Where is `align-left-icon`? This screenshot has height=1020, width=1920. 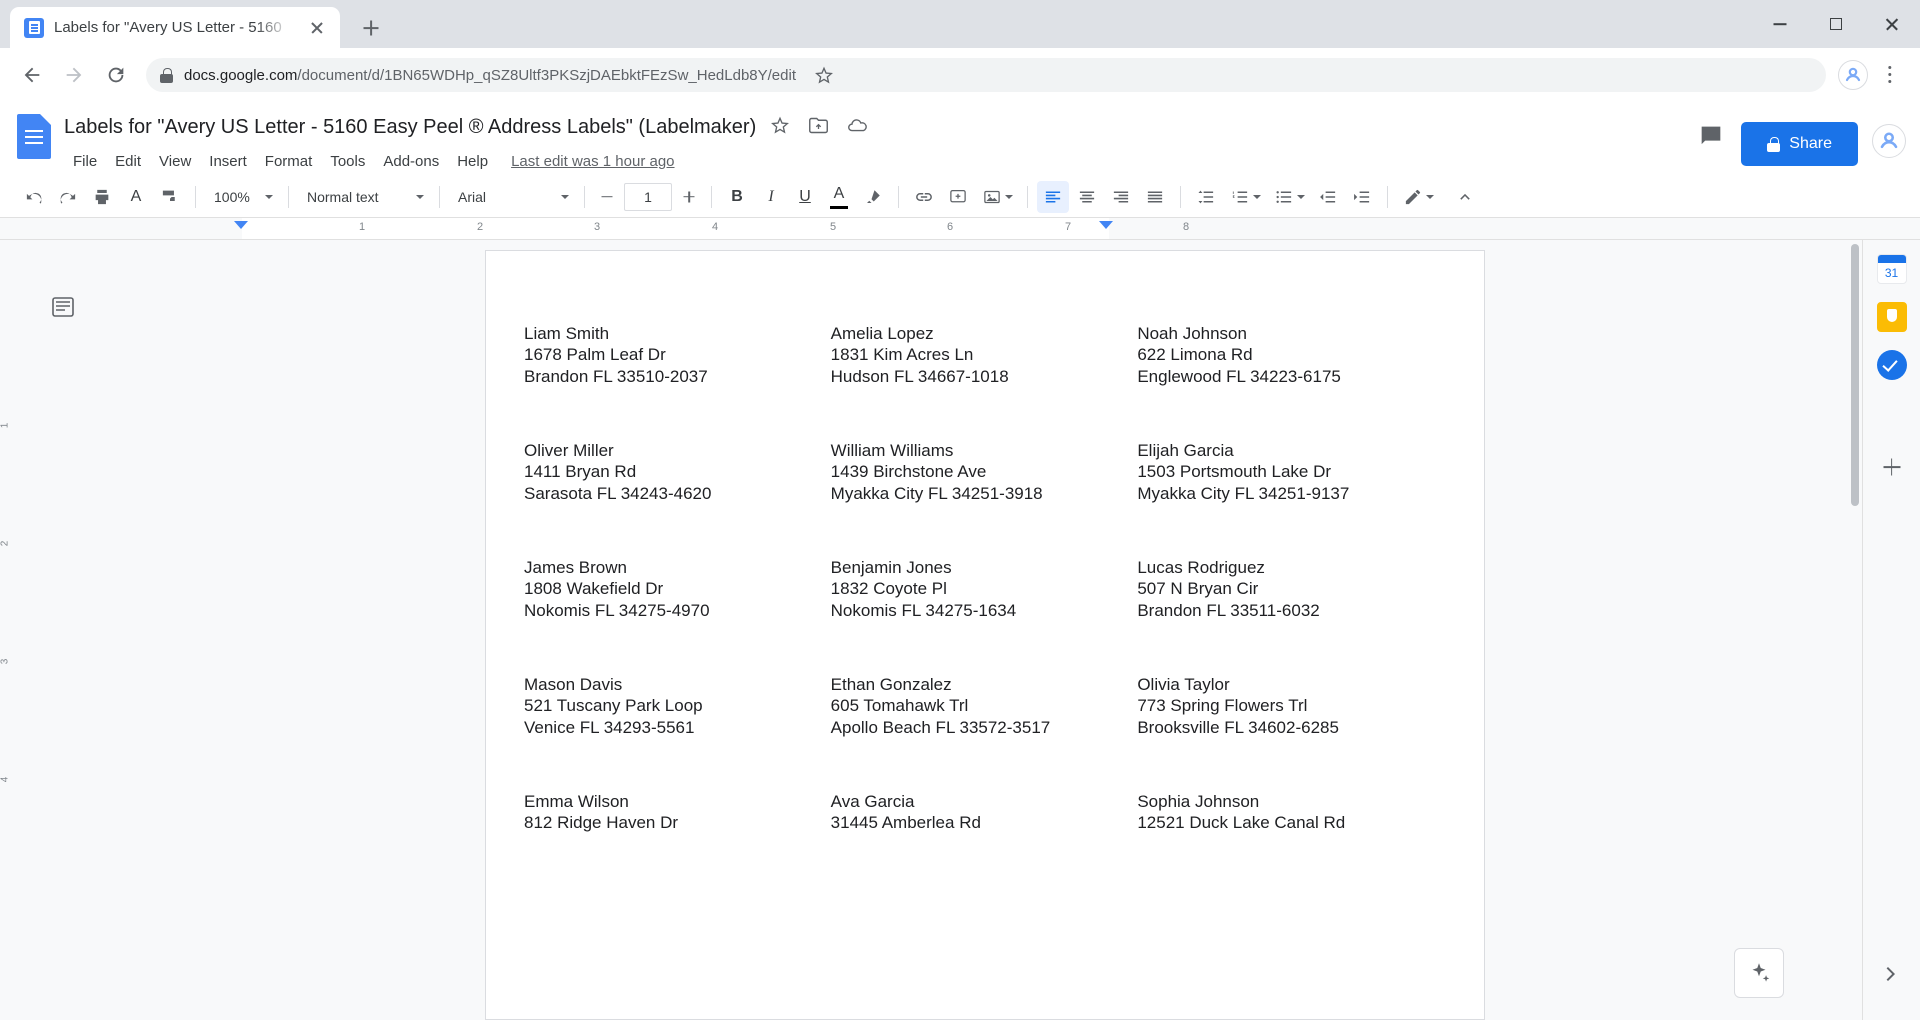
align-left-icon is located at coordinates (1053, 196).